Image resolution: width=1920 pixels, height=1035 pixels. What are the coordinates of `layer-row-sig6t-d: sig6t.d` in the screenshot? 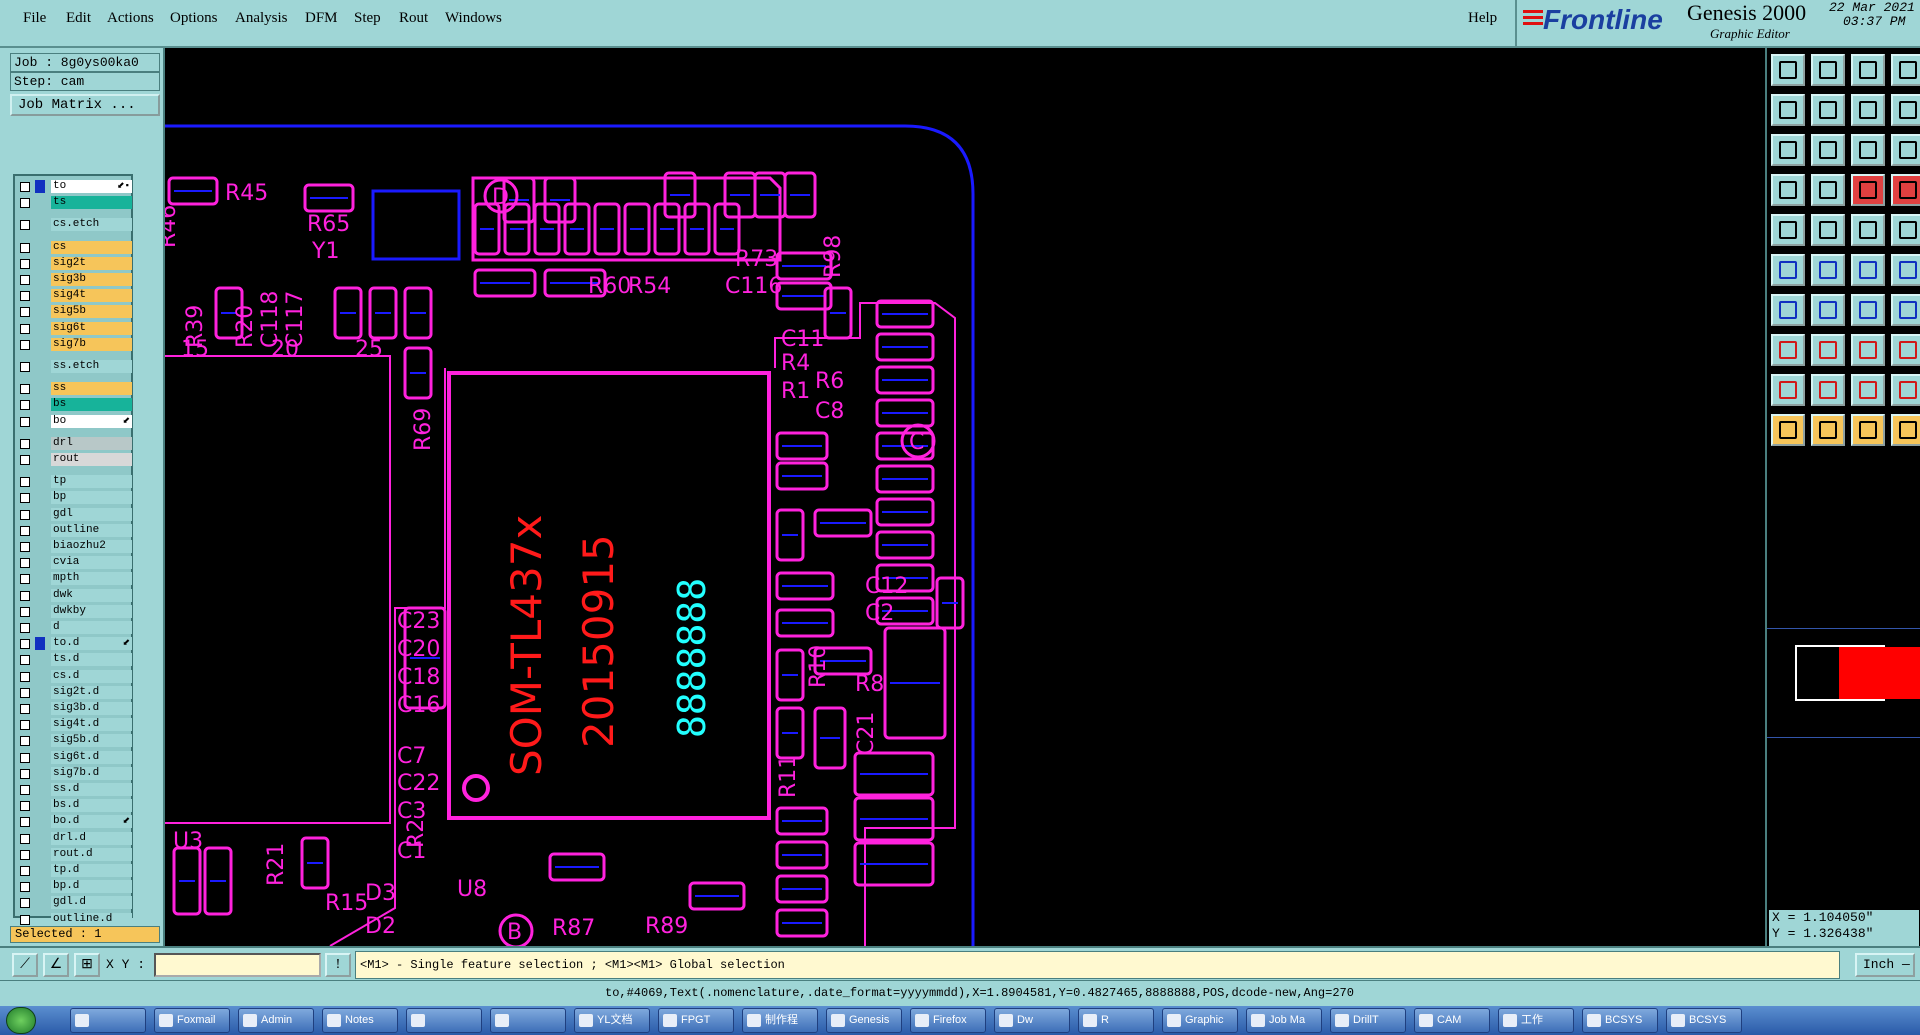 It's located at (74, 757).